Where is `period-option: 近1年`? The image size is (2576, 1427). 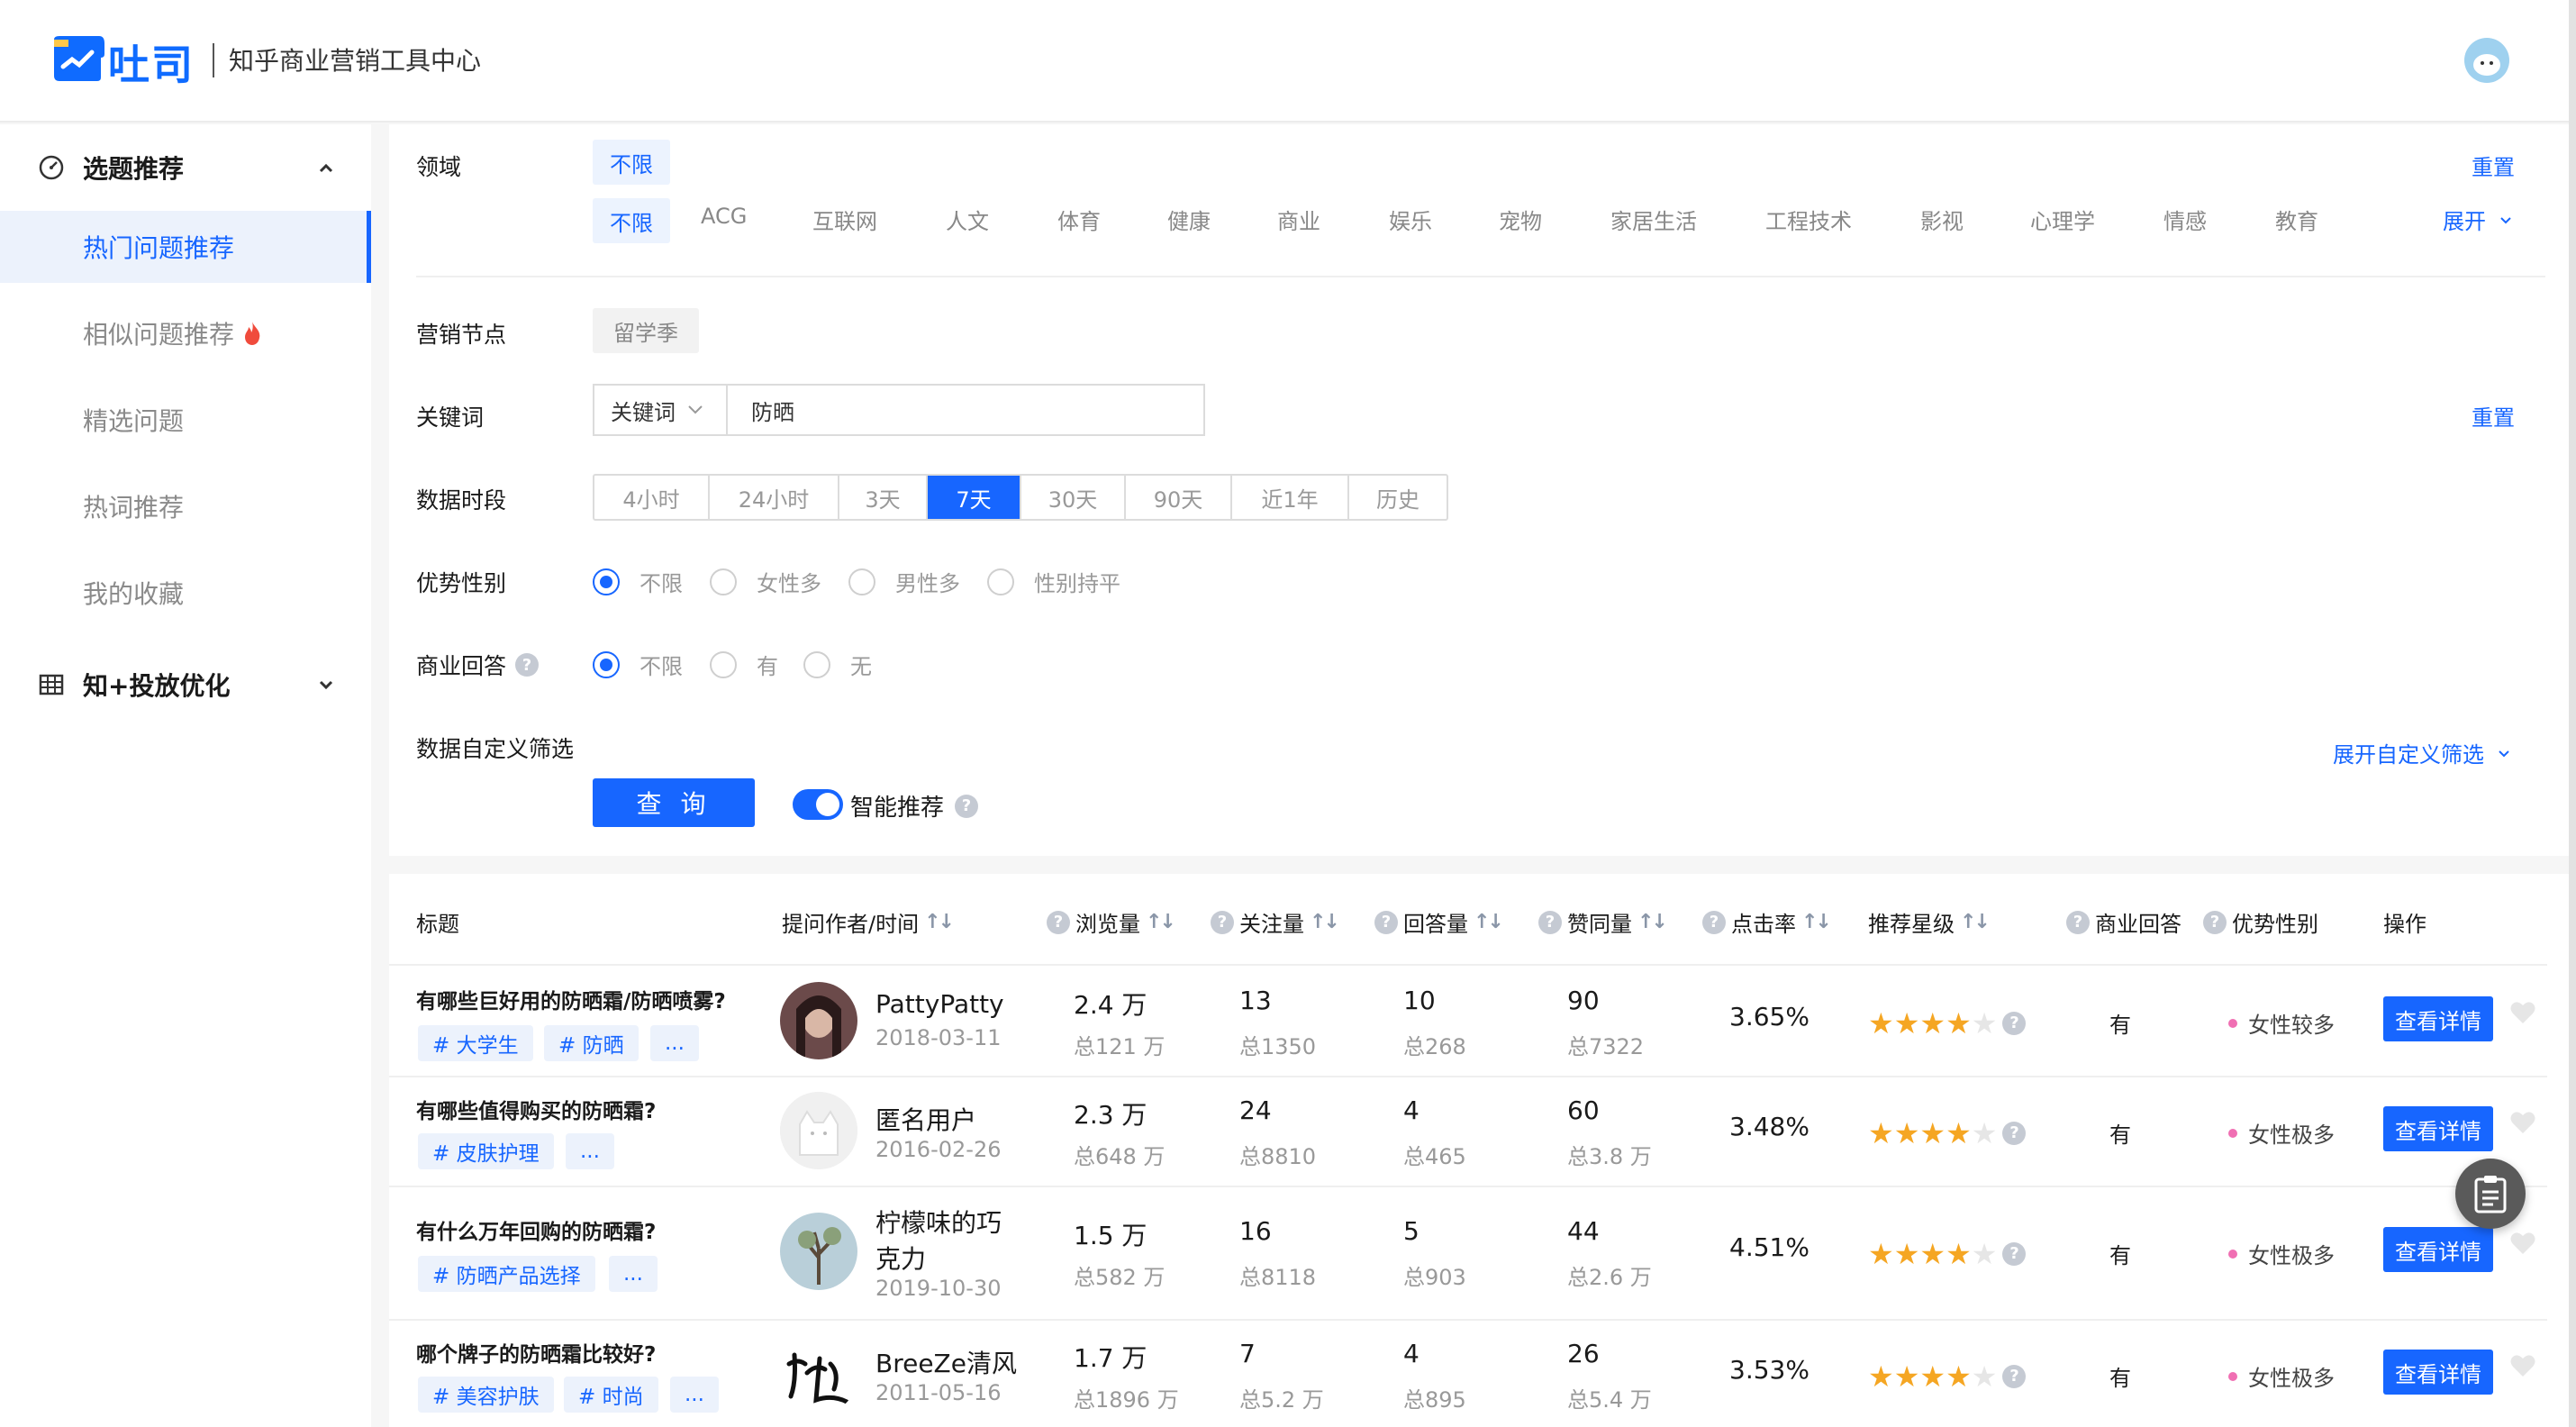
period-option: 近1年 is located at coordinates (1290, 497).